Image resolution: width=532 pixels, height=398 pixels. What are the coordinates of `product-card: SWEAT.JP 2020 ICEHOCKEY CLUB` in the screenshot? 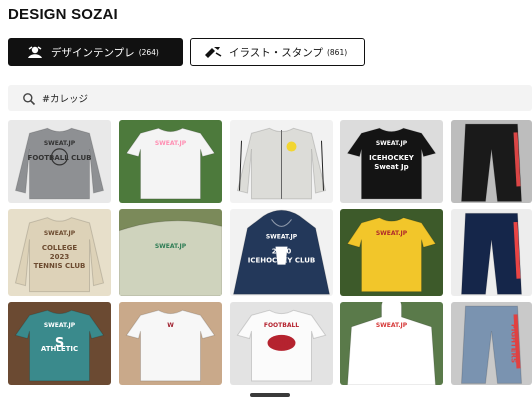 It's located at (281, 252).